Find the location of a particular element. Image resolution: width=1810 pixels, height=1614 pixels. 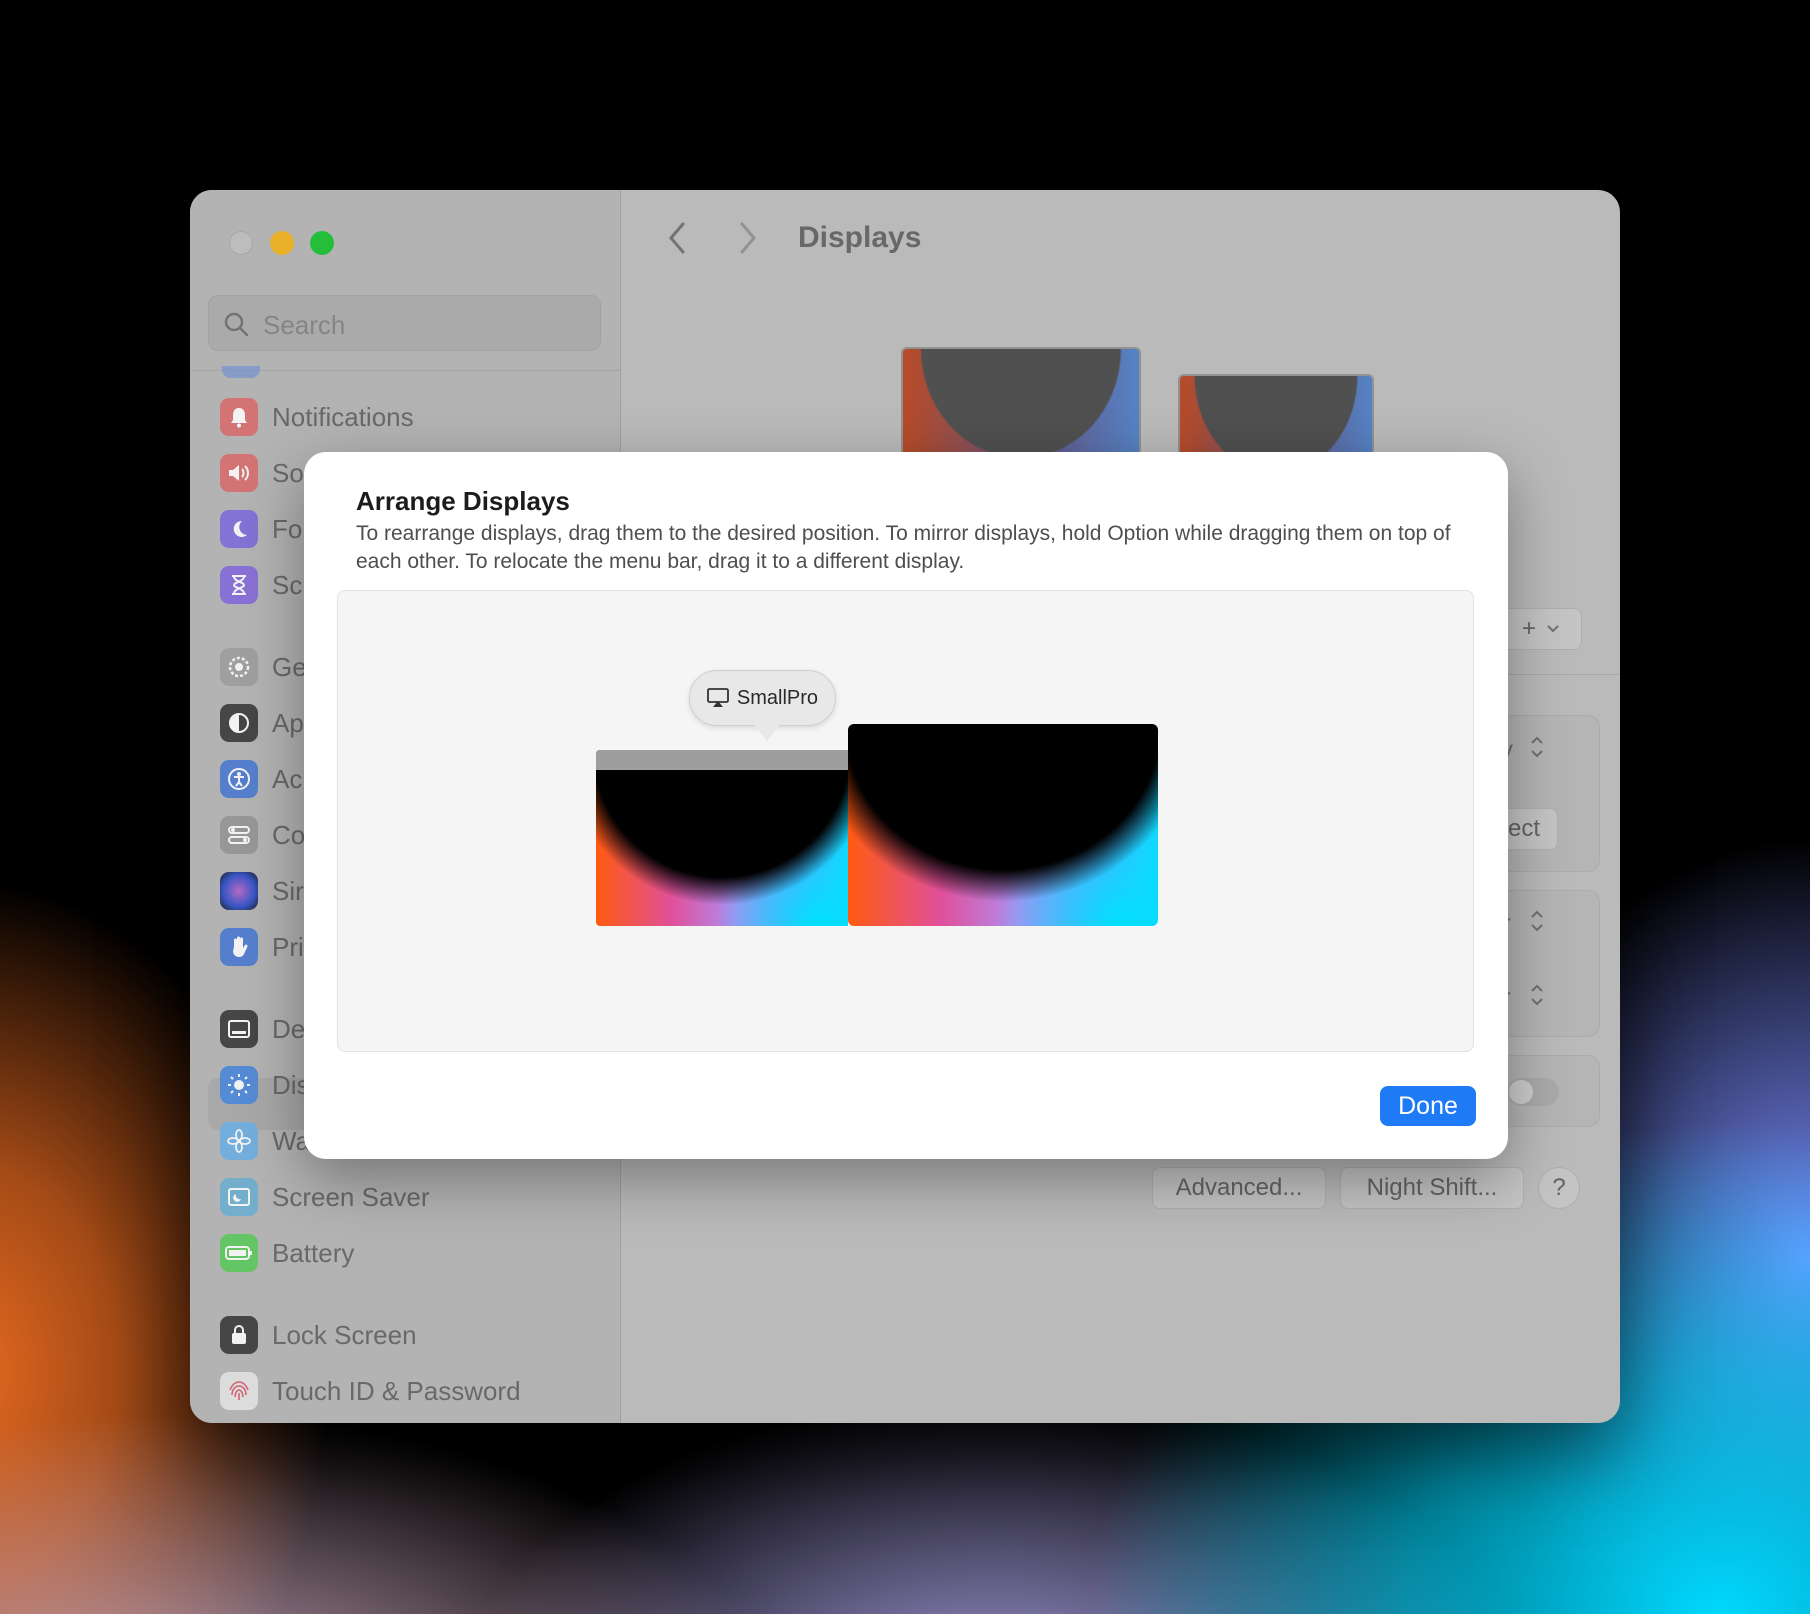

display-smallpro is located at coordinates (722, 838).